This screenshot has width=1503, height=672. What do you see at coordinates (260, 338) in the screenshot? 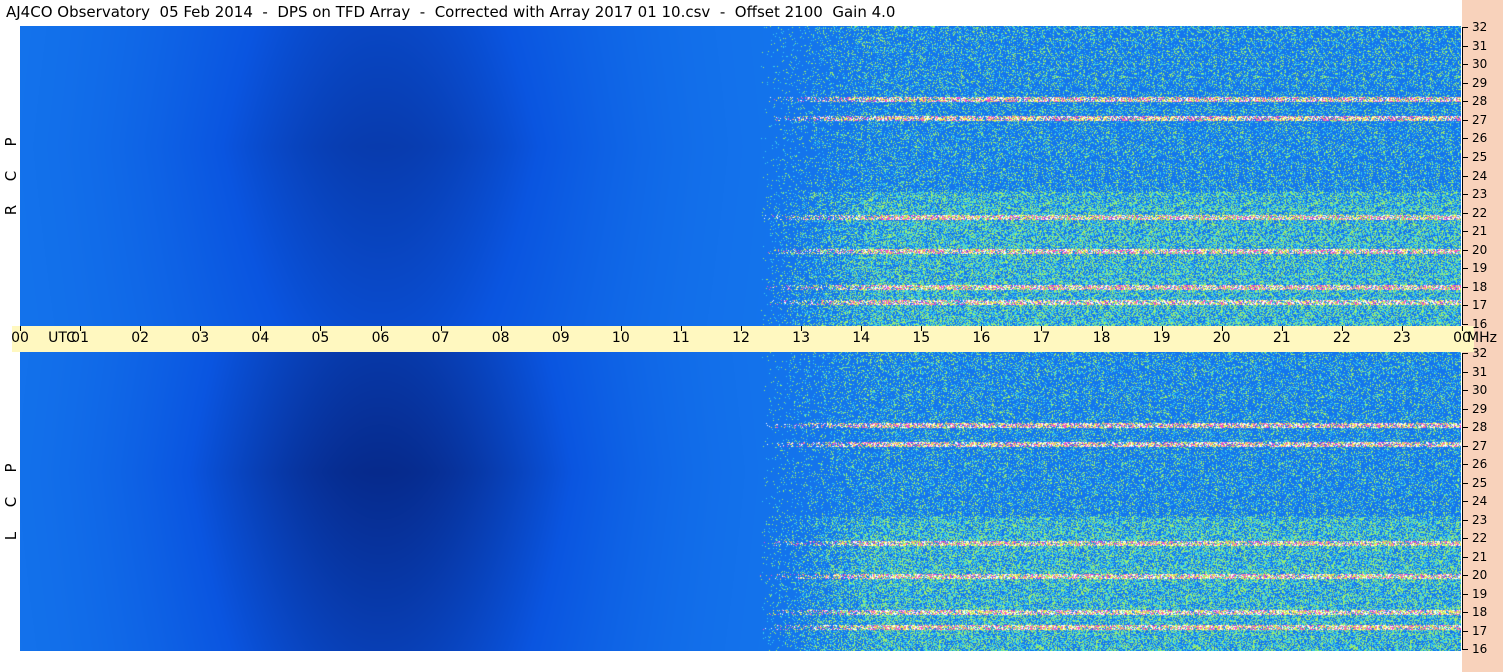
I see `utc-tick-label: 04` at bounding box center [260, 338].